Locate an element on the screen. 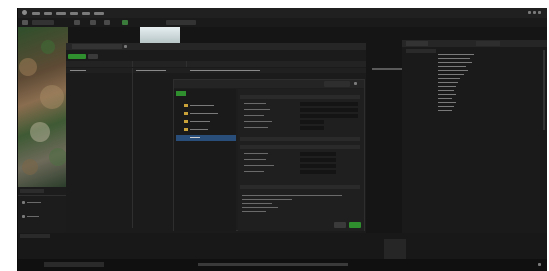 This screenshot has width=549, height=271. dialog-title-bar is located at coordinates (269, 84).